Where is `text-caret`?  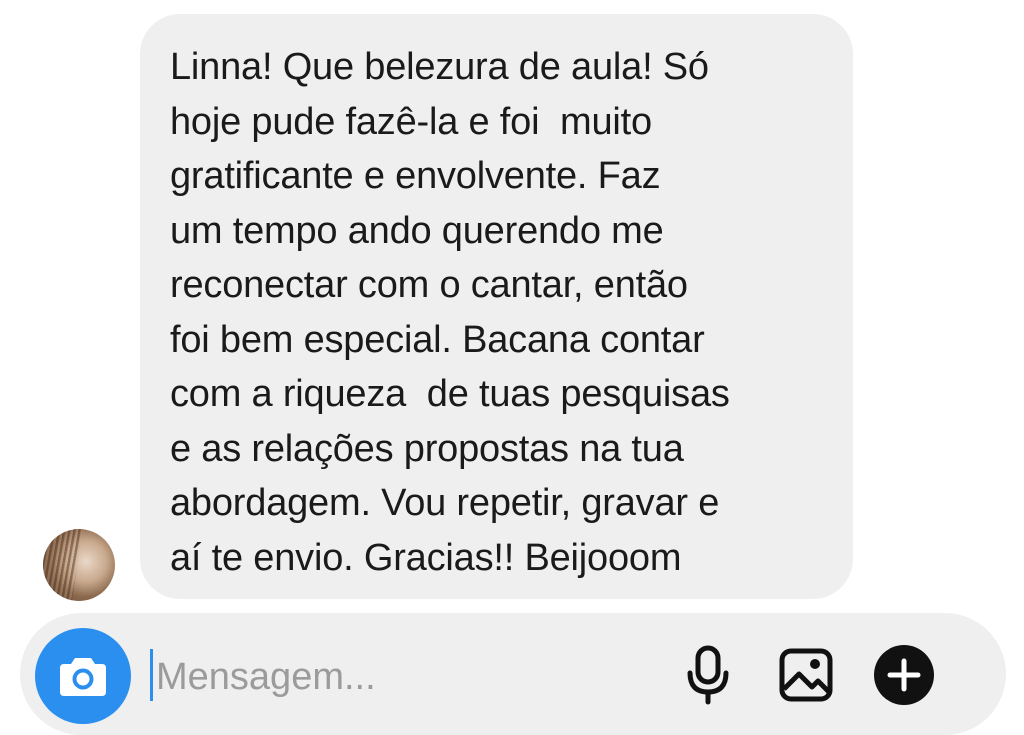 text-caret is located at coordinates (151, 675).